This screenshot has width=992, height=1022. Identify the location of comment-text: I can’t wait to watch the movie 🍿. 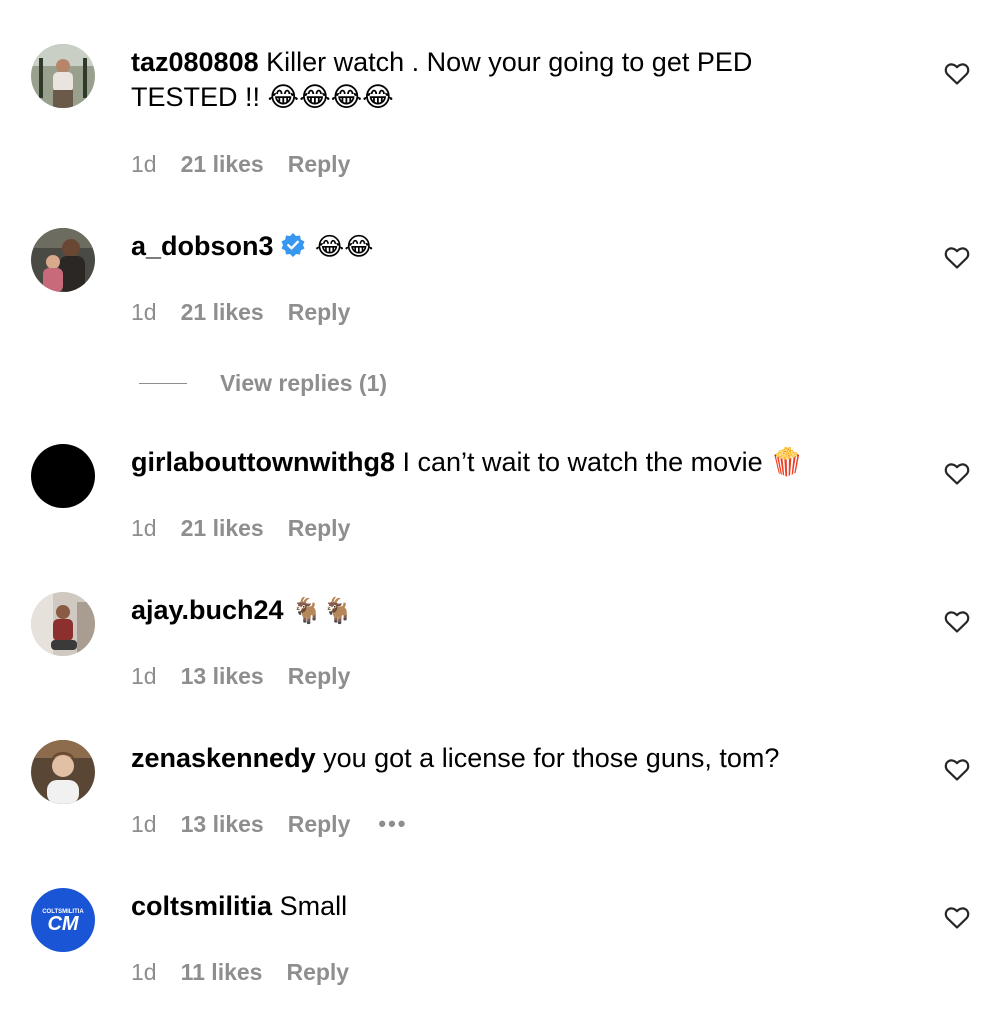
(603, 462).